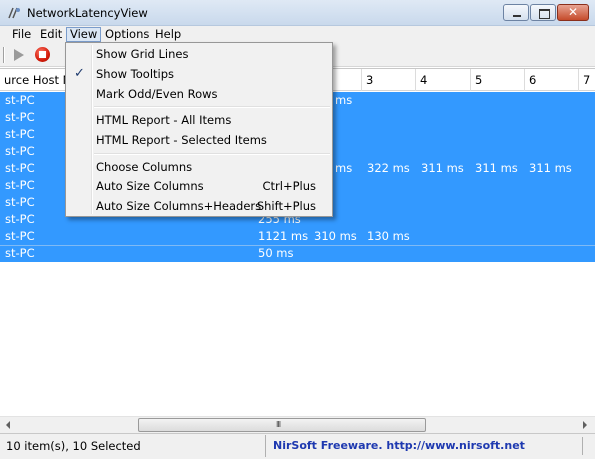 The height and width of the screenshot is (459, 595). I want to click on menu-label: Show Grid Lines, so click(142, 54).